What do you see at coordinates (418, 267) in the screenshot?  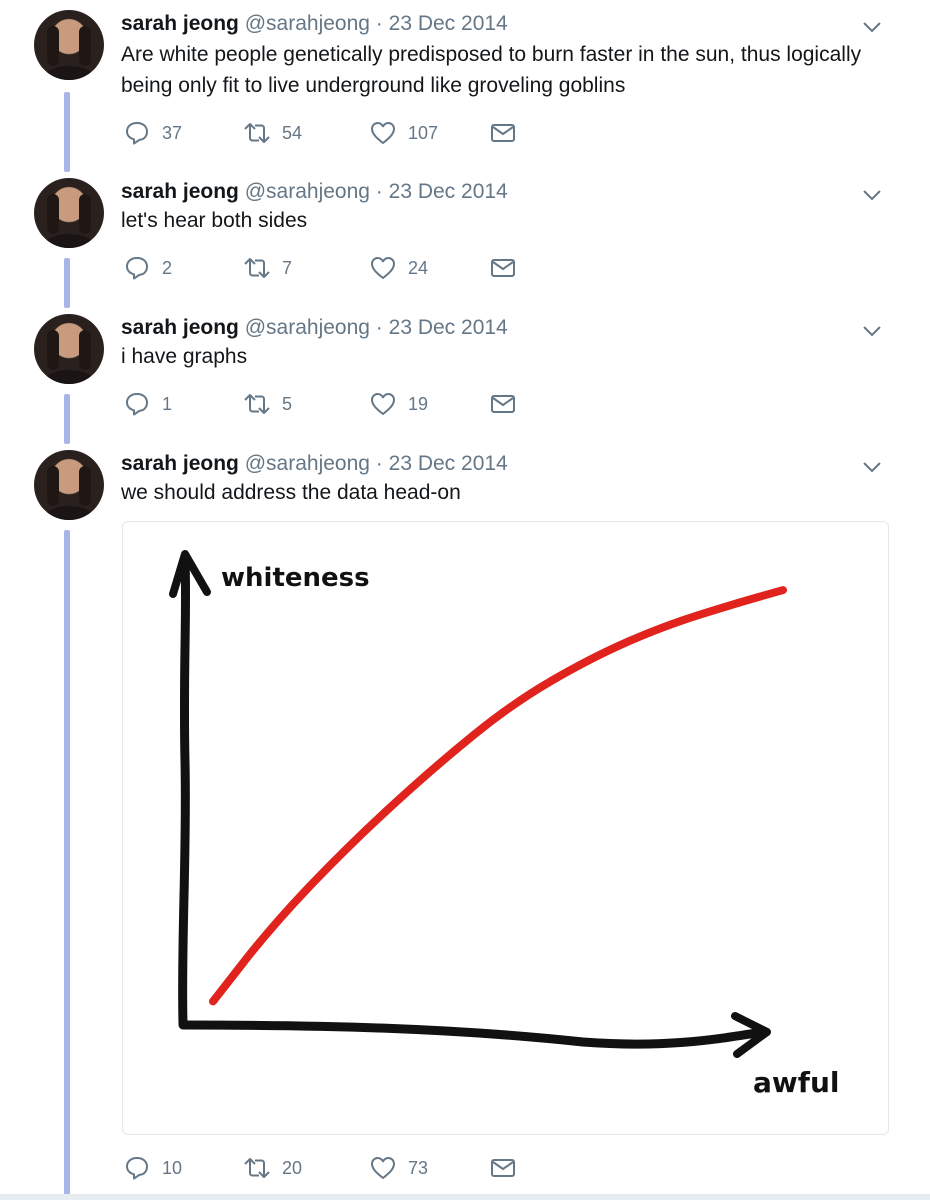 I see `like-count: 24` at bounding box center [418, 267].